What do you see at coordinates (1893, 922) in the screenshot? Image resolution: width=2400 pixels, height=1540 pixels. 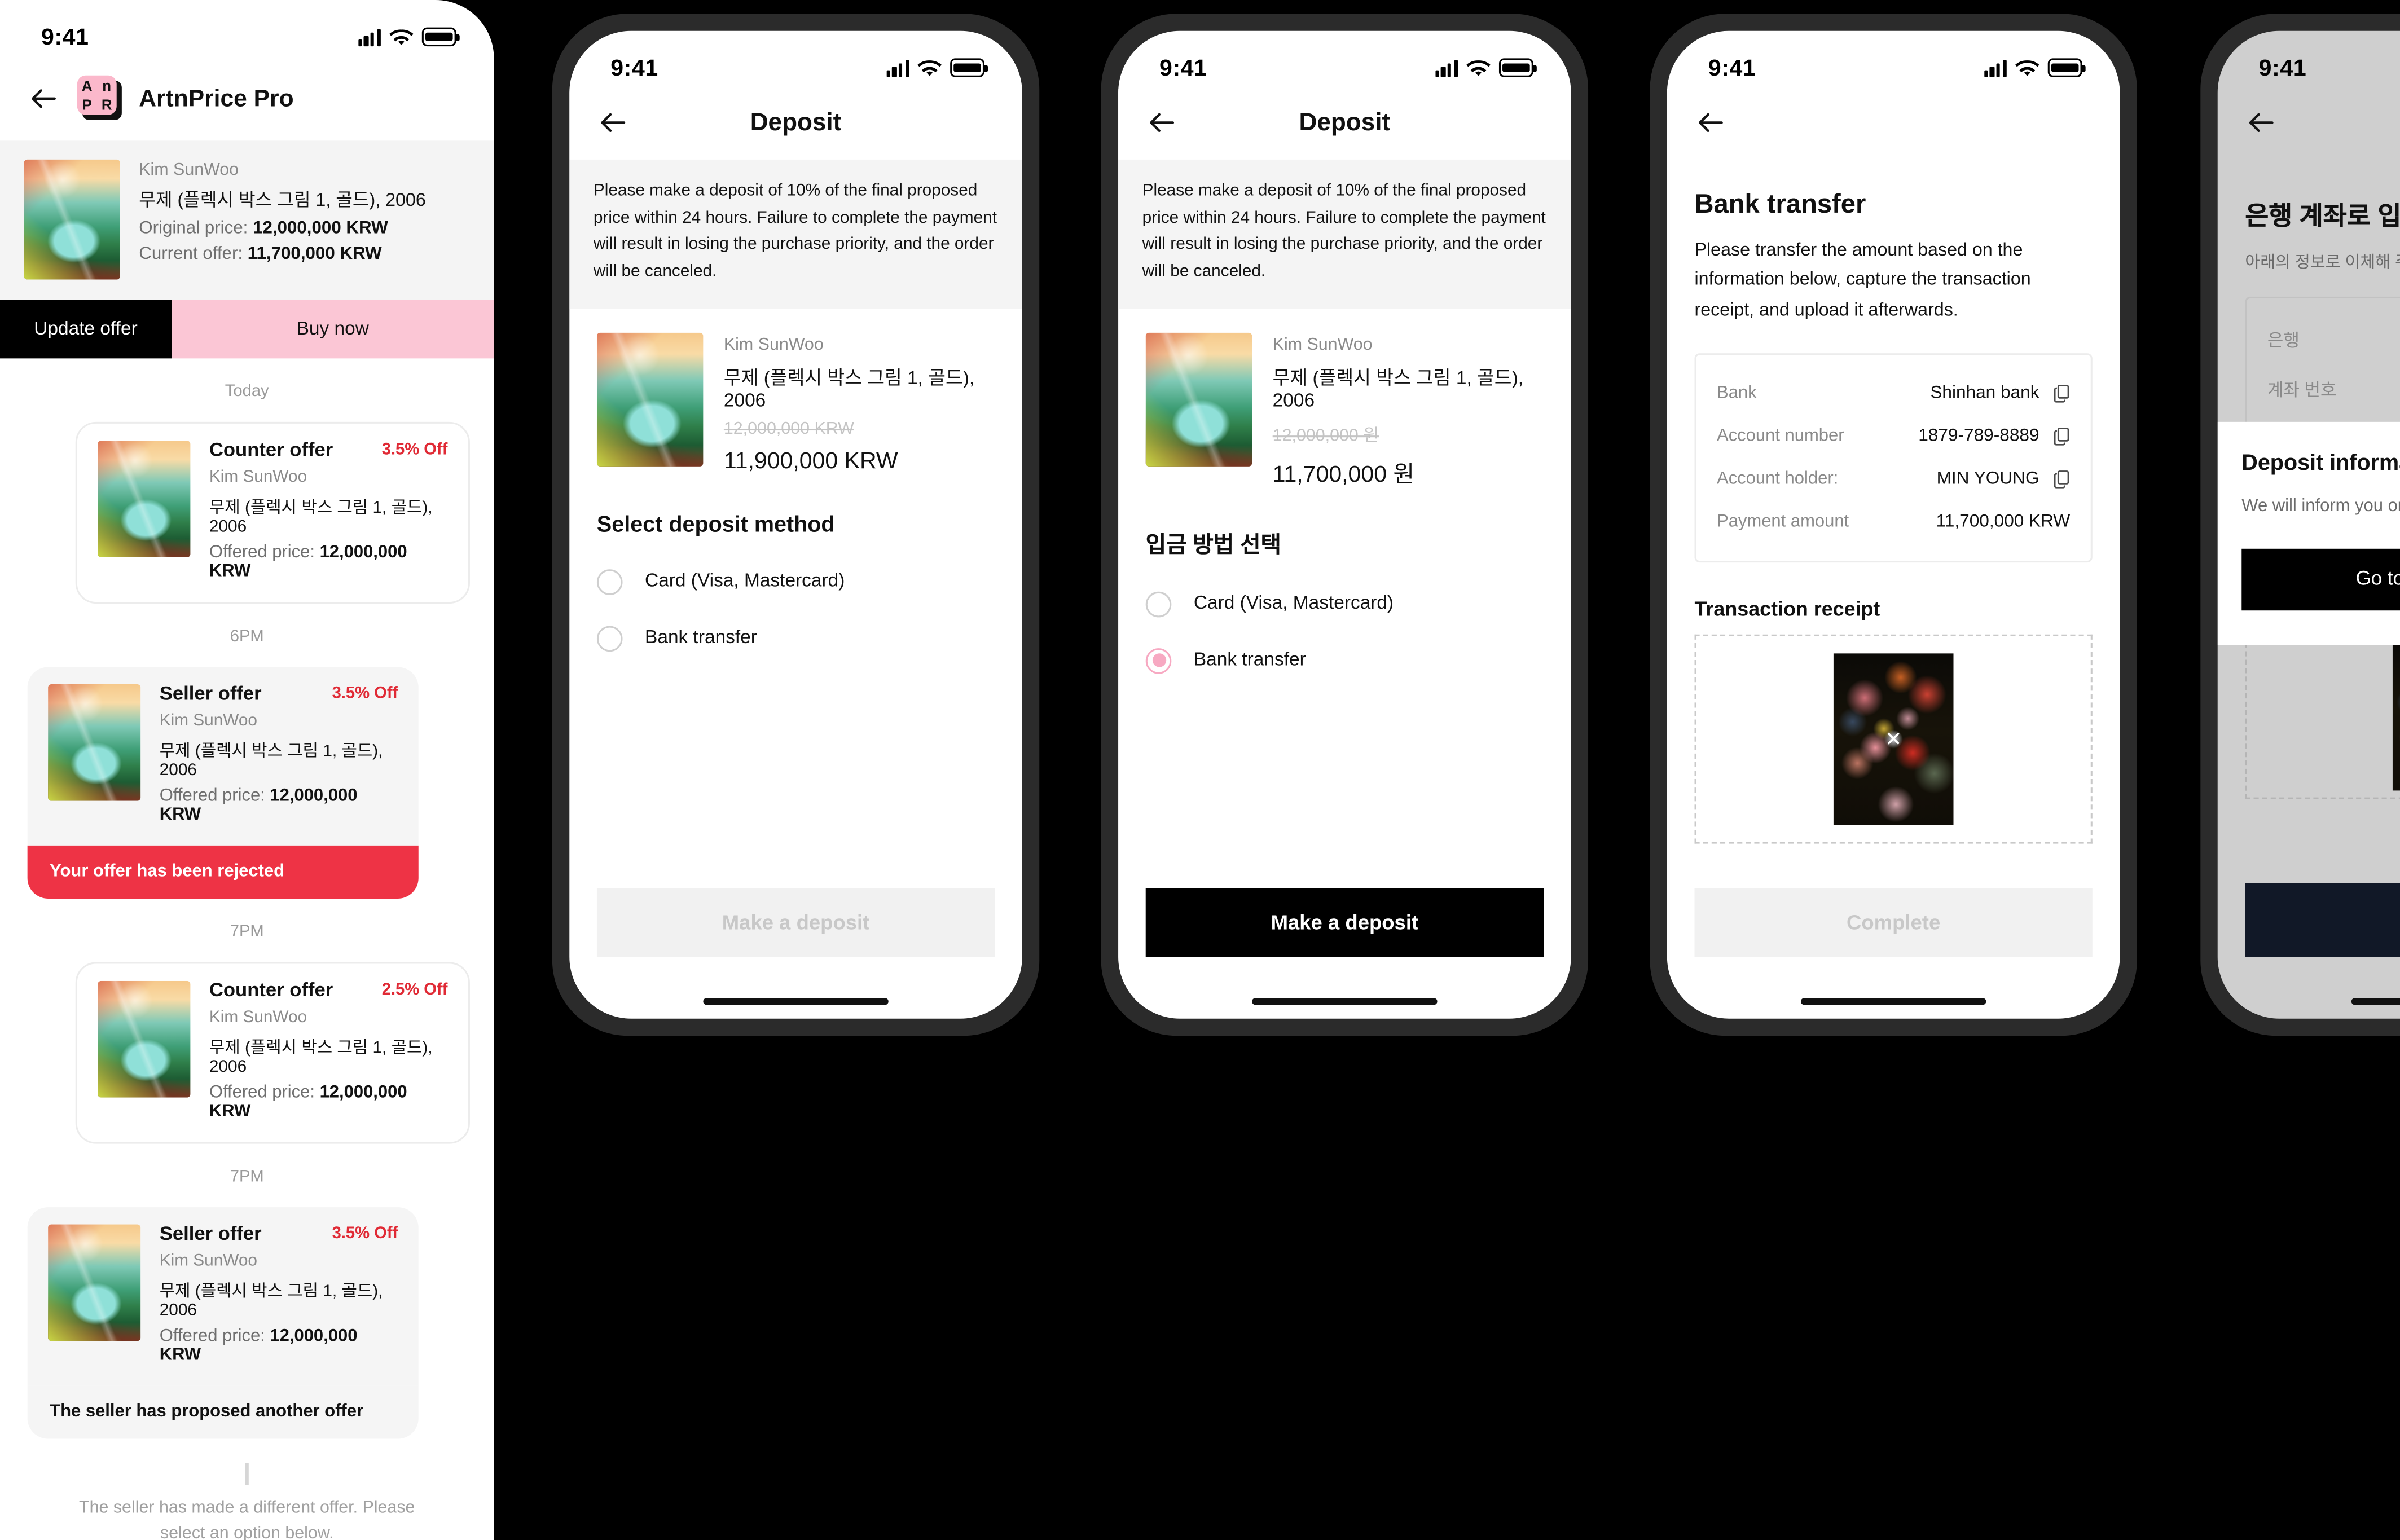 I see `complete-button: Complete` at bounding box center [1893, 922].